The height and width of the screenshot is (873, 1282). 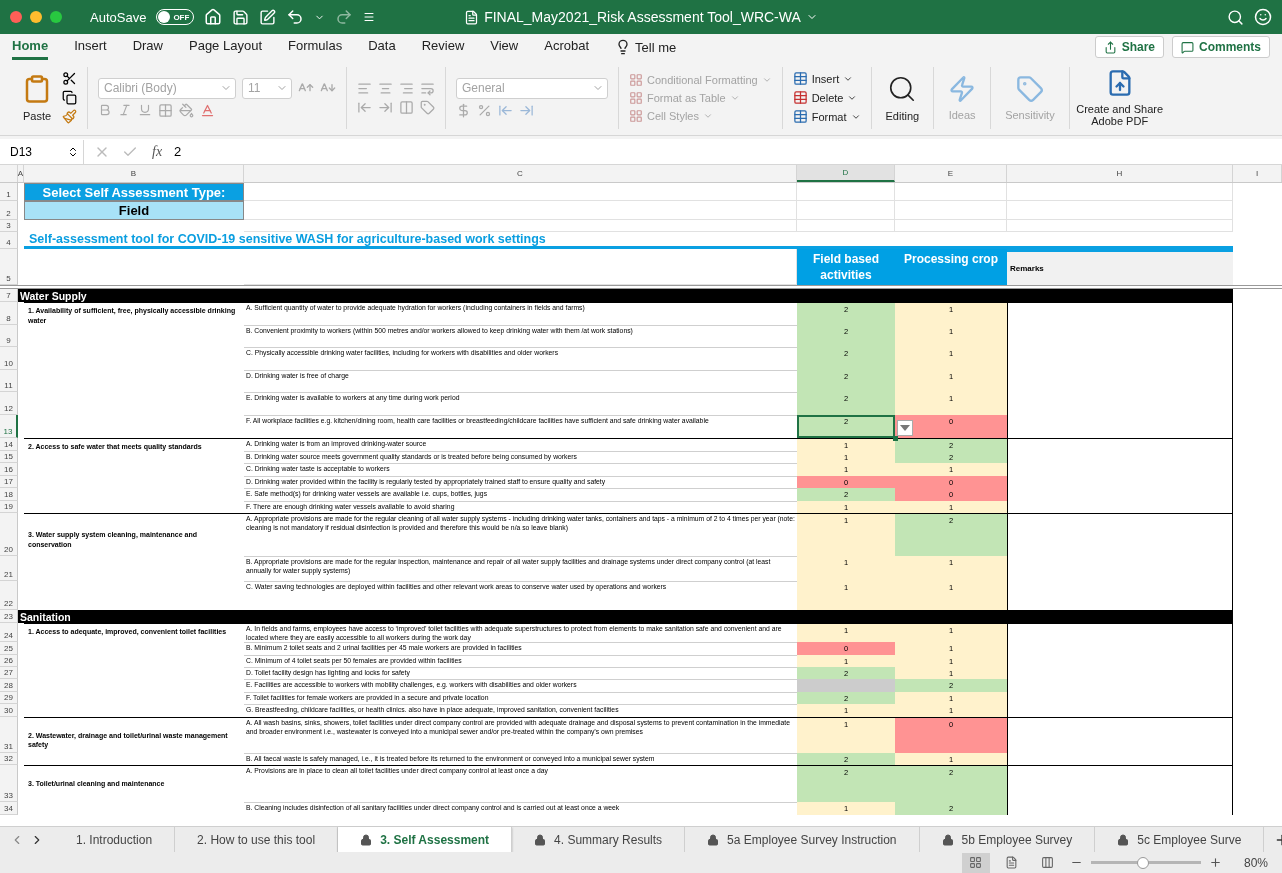 I want to click on row-number: 12, so click(x=9, y=403).